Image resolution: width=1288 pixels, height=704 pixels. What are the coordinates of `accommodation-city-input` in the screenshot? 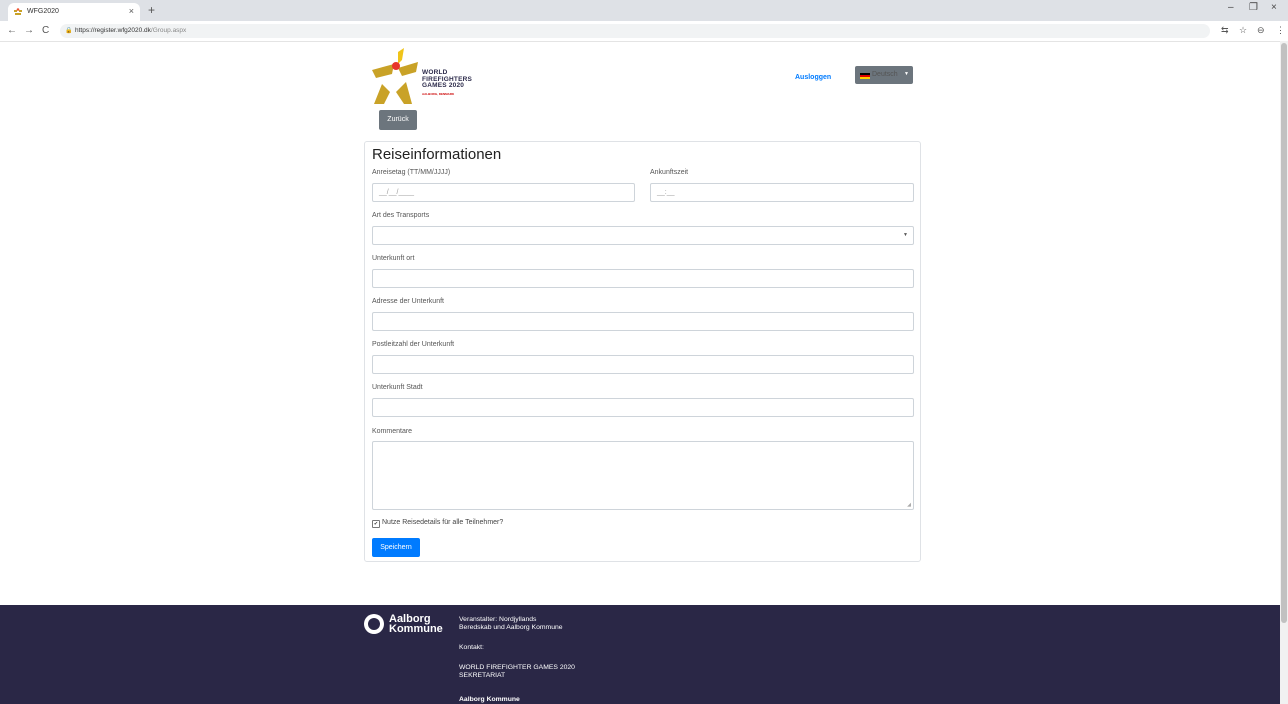 It's located at (643, 407).